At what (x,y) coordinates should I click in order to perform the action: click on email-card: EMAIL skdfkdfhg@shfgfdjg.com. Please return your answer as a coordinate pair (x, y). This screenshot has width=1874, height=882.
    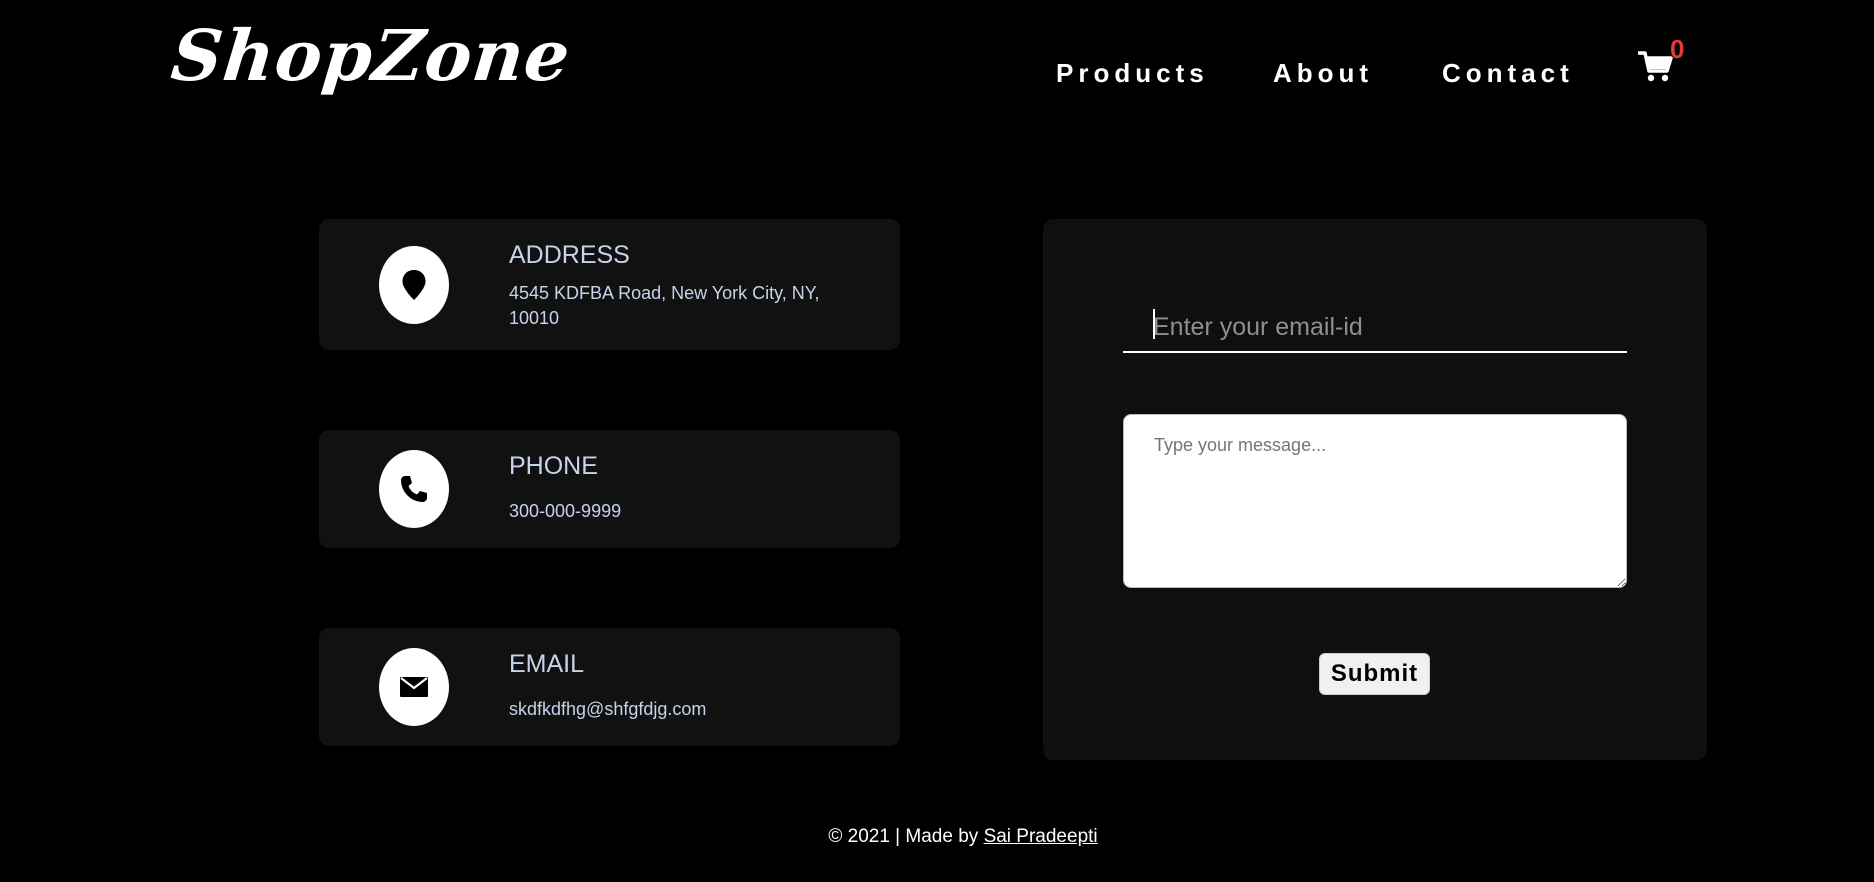
    Looking at the image, I should click on (609, 687).